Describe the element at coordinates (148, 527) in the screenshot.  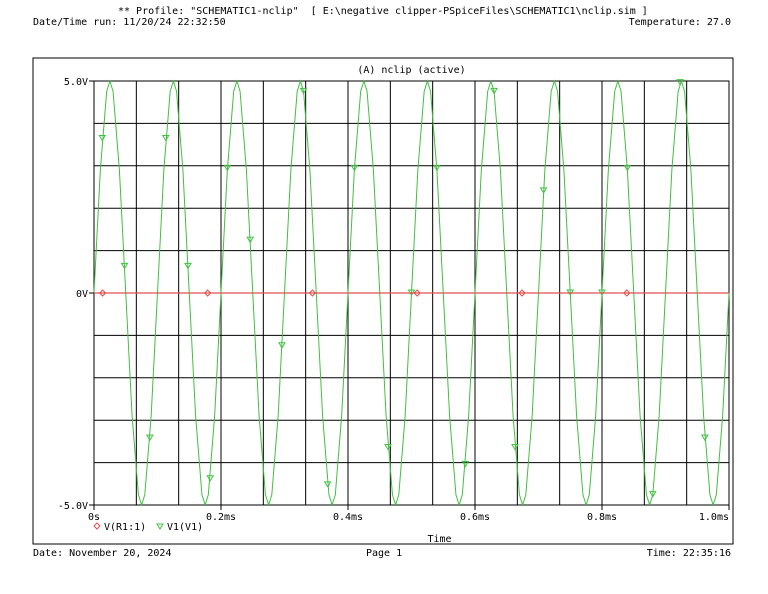
I see `legend: V(R1:1) V1(V1)` at that location.